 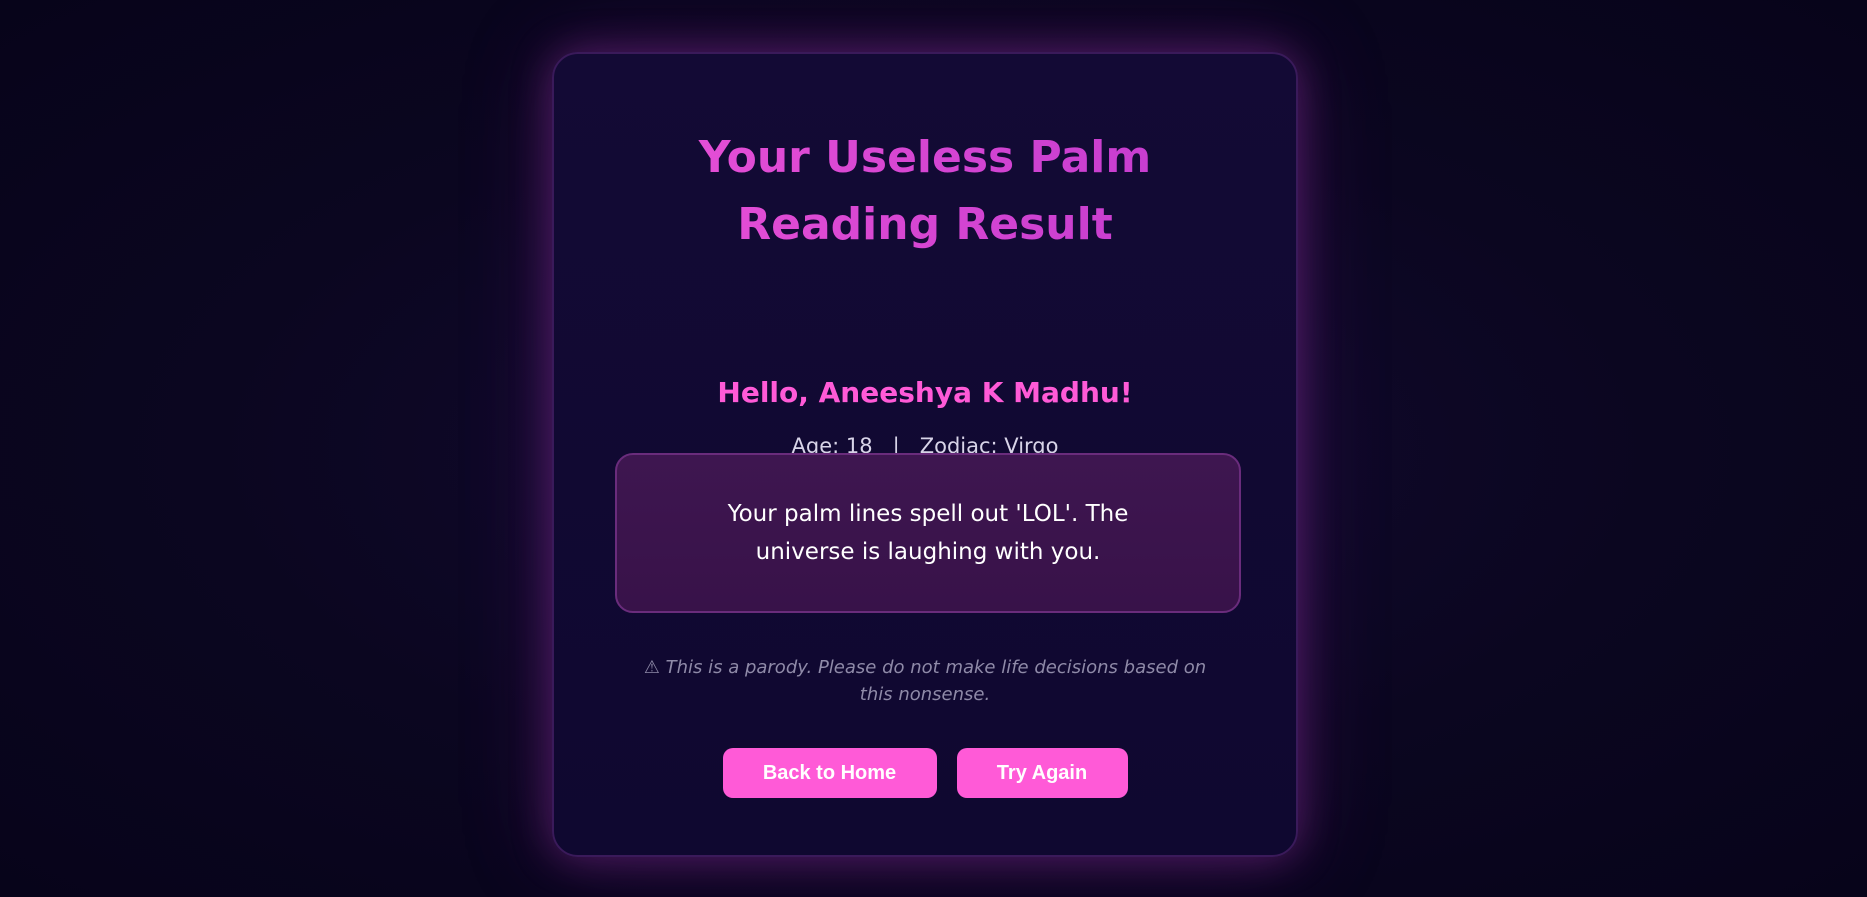 I want to click on action-buttons: Back to Home Try Again, so click(x=925, y=773).